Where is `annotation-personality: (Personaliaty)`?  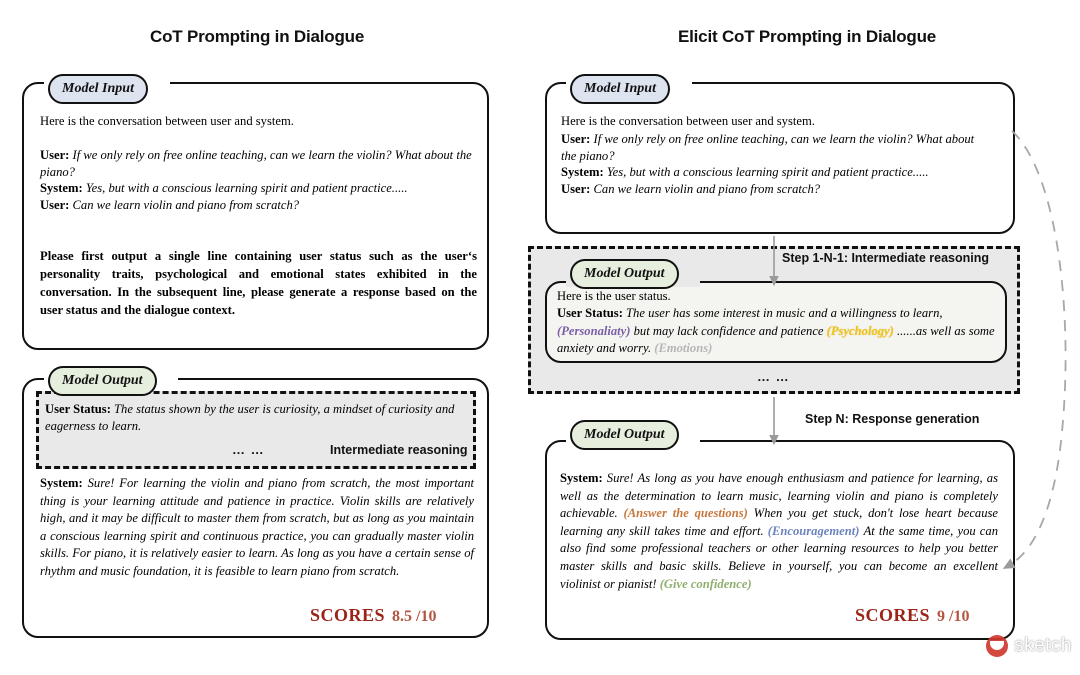 annotation-personality: (Personaliaty) is located at coordinates (594, 330).